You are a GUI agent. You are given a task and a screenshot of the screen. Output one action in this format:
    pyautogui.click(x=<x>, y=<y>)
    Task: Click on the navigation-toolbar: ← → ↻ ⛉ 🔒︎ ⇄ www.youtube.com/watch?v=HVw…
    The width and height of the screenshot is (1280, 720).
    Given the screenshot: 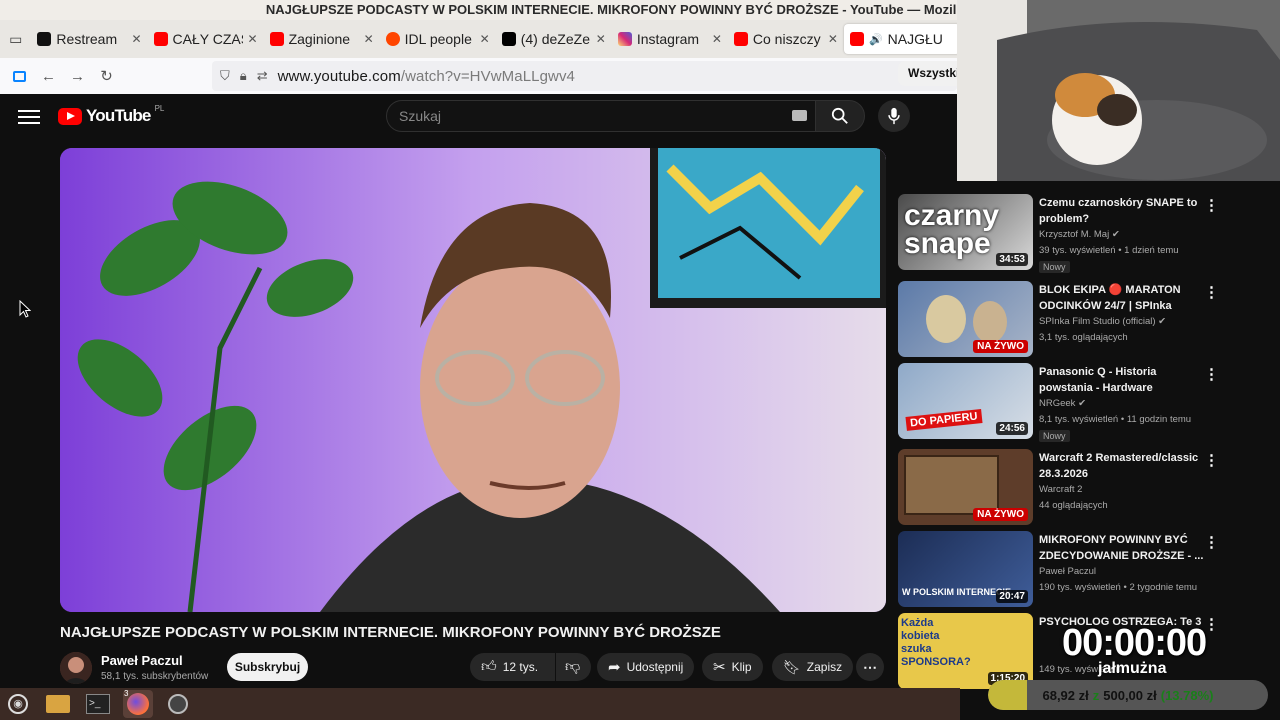 What is the action you would take?
    pyautogui.click(x=480, y=76)
    